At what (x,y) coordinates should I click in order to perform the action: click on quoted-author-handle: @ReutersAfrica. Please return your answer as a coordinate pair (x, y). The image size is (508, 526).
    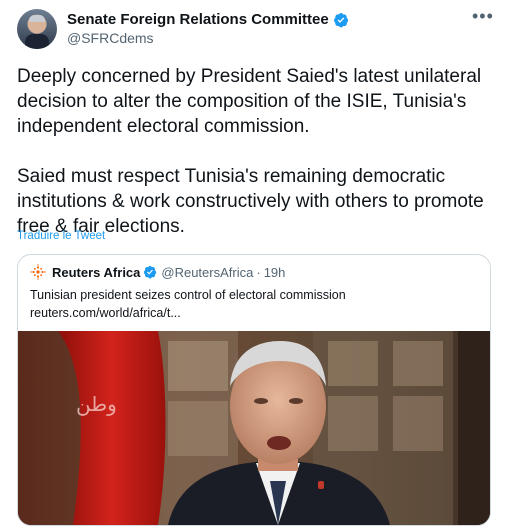
    Looking at the image, I should click on (207, 272).